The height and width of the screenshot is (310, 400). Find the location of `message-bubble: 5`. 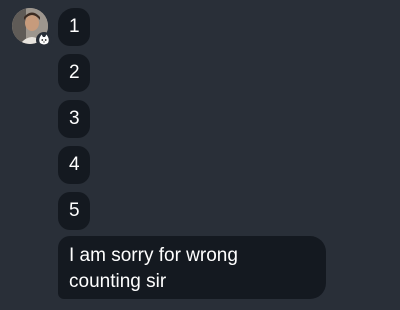

message-bubble: 5 is located at coordinates (74, 211).